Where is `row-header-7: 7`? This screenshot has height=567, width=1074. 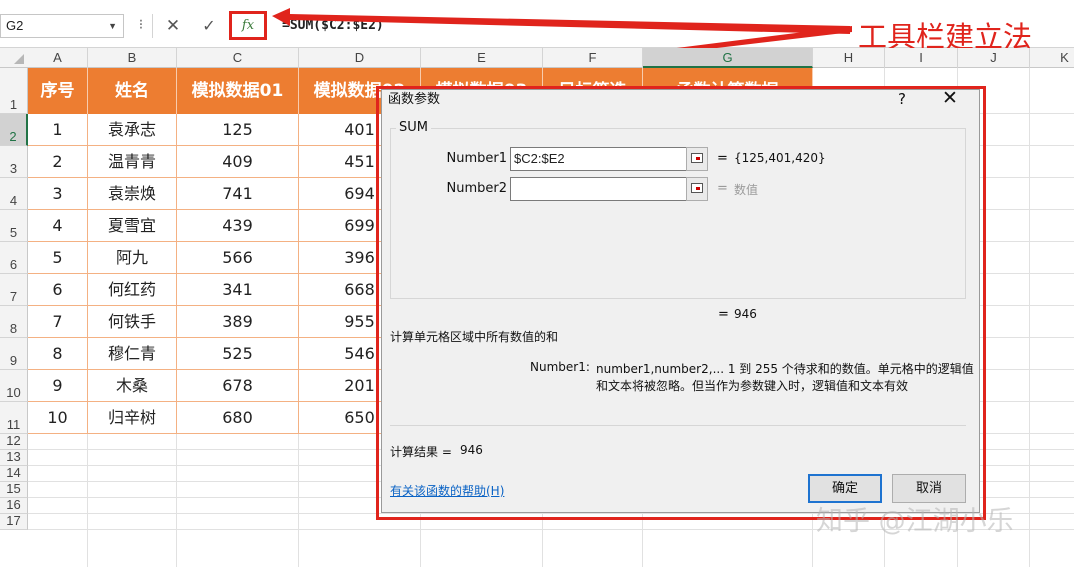
row-header-7: 7 is located at coordinates (14, 290).